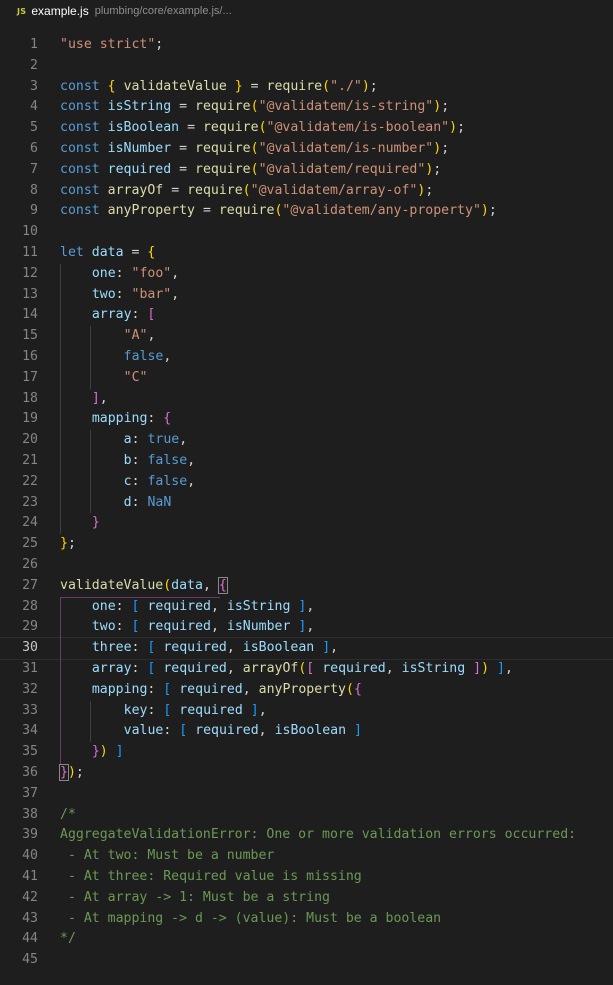 The height and width of the screenshot is (985, 613). Describe the element at coordinates (19, 856) in the screenshot. I see `line-number: 40` at that location.